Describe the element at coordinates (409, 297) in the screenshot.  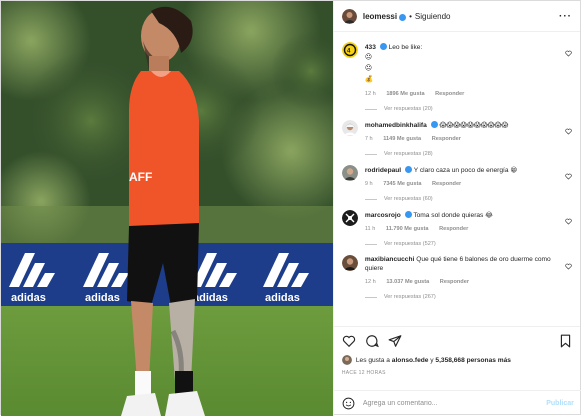
I see `view-replies-label: Ver respuestas (267)` at that location.